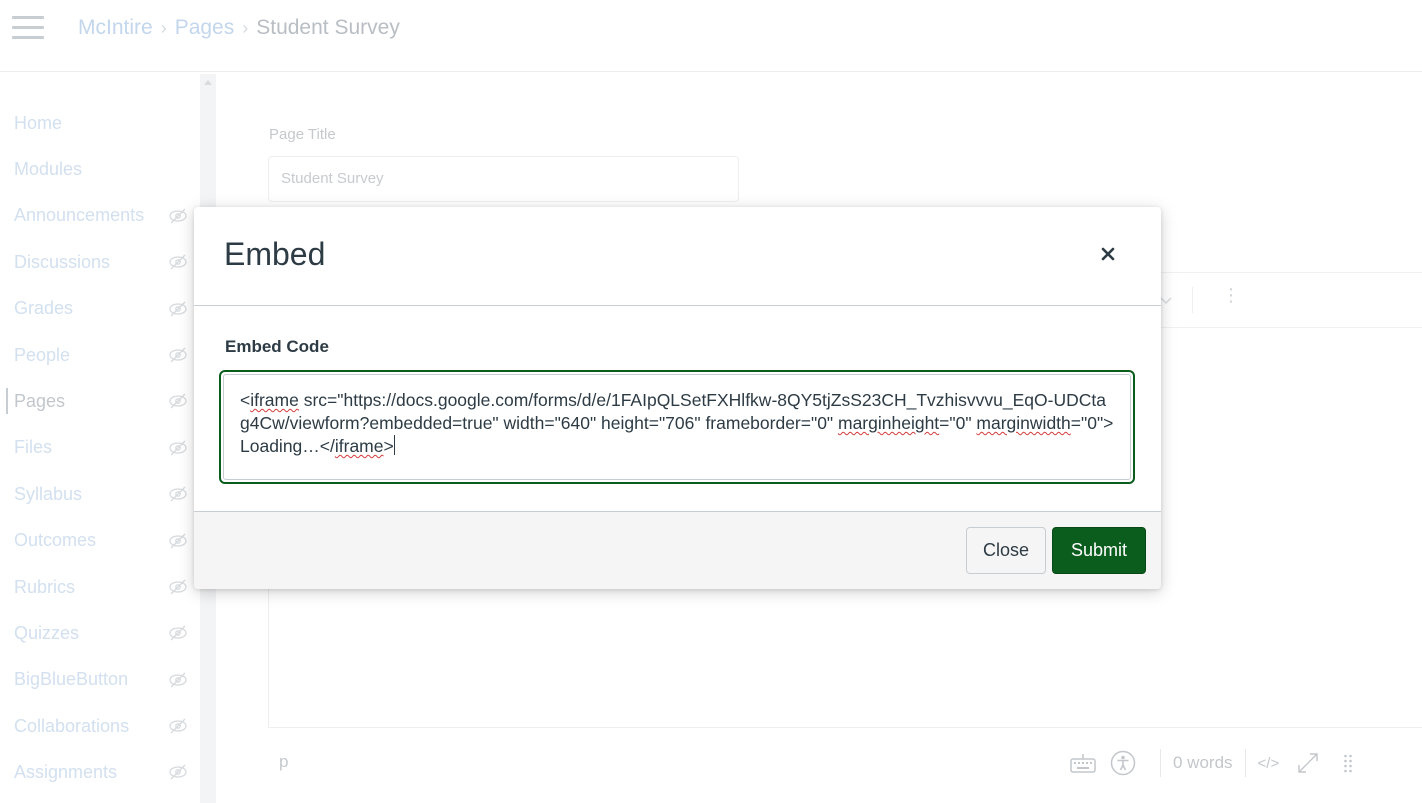 This screenshot has height=803, width=1422. What do you see at coordinates (72, 725) in the screenshot?
I see `sidebar-item-label: Collaborations` at bounding box center [72, 725].